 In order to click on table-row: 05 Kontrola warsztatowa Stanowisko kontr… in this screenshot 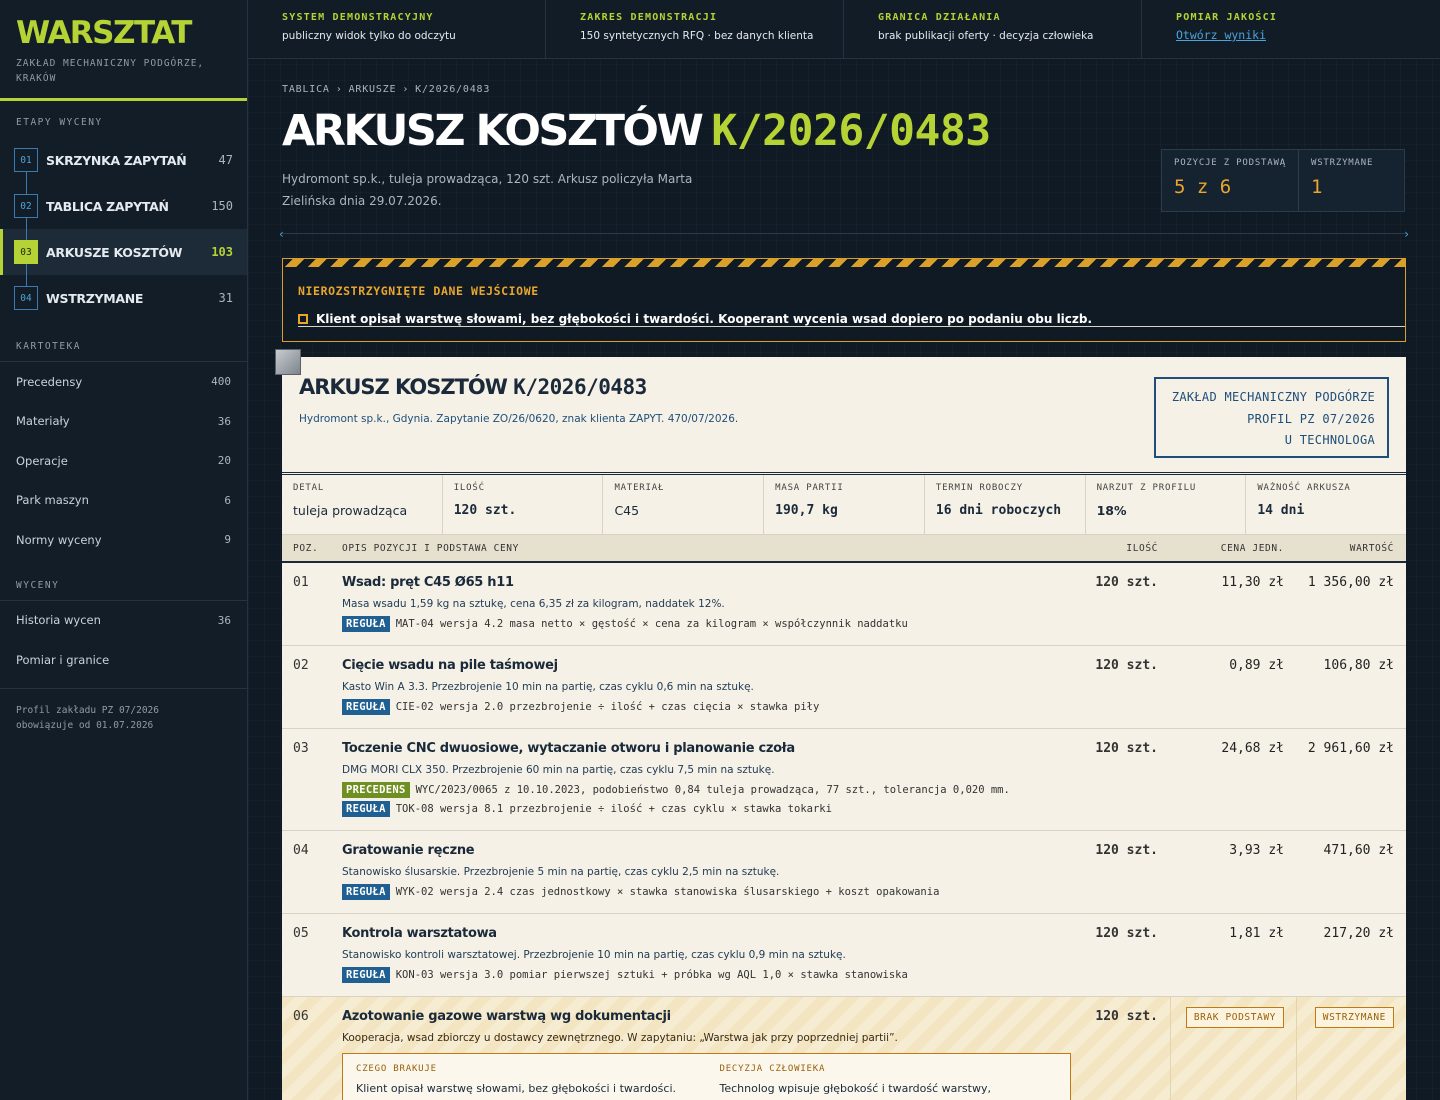, I will do `click(844, 955)`.